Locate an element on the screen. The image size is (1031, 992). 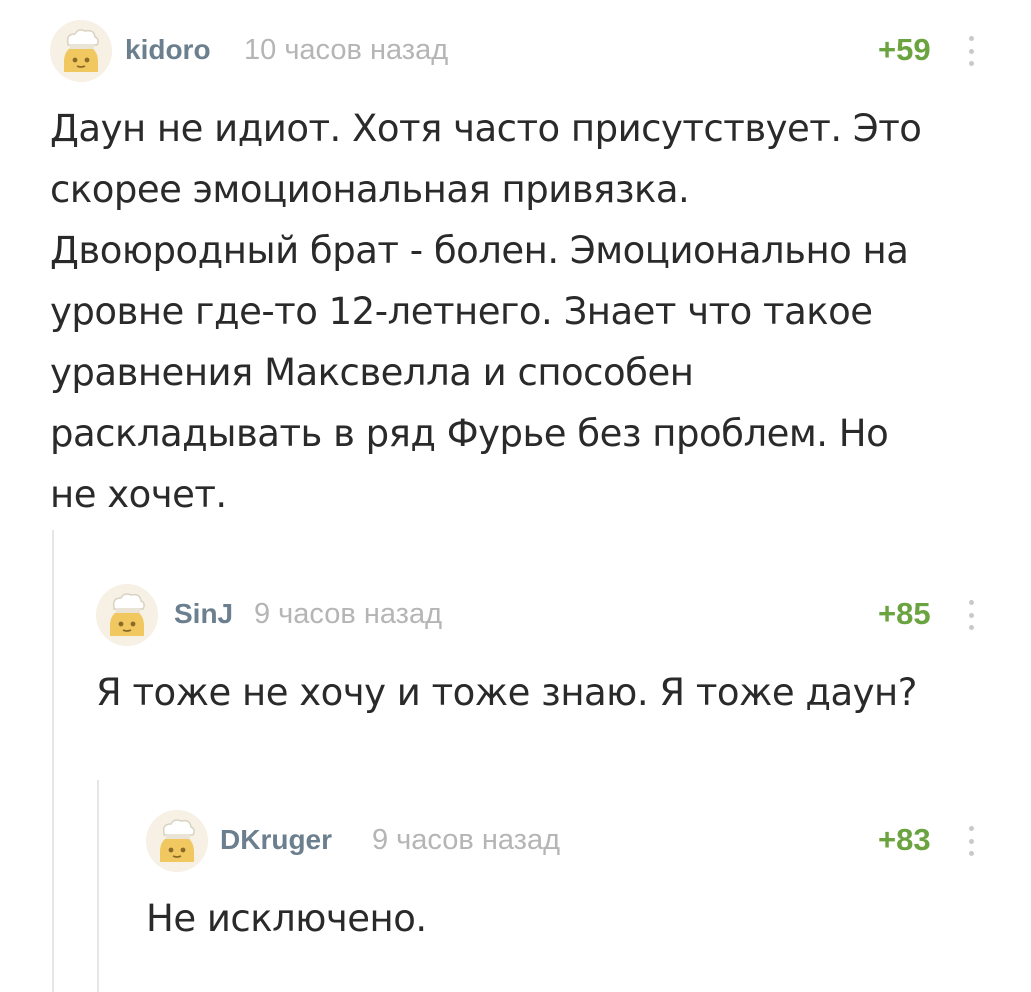
comment-rating: +85 is located at coordinates (904, 613).